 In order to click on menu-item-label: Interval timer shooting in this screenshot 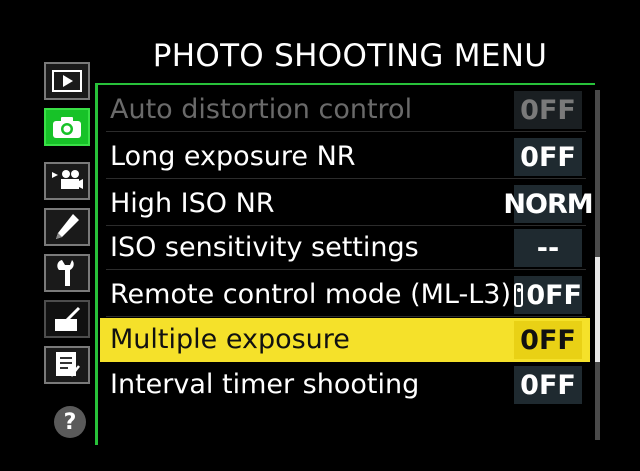, I will do `click(265, 384)`.